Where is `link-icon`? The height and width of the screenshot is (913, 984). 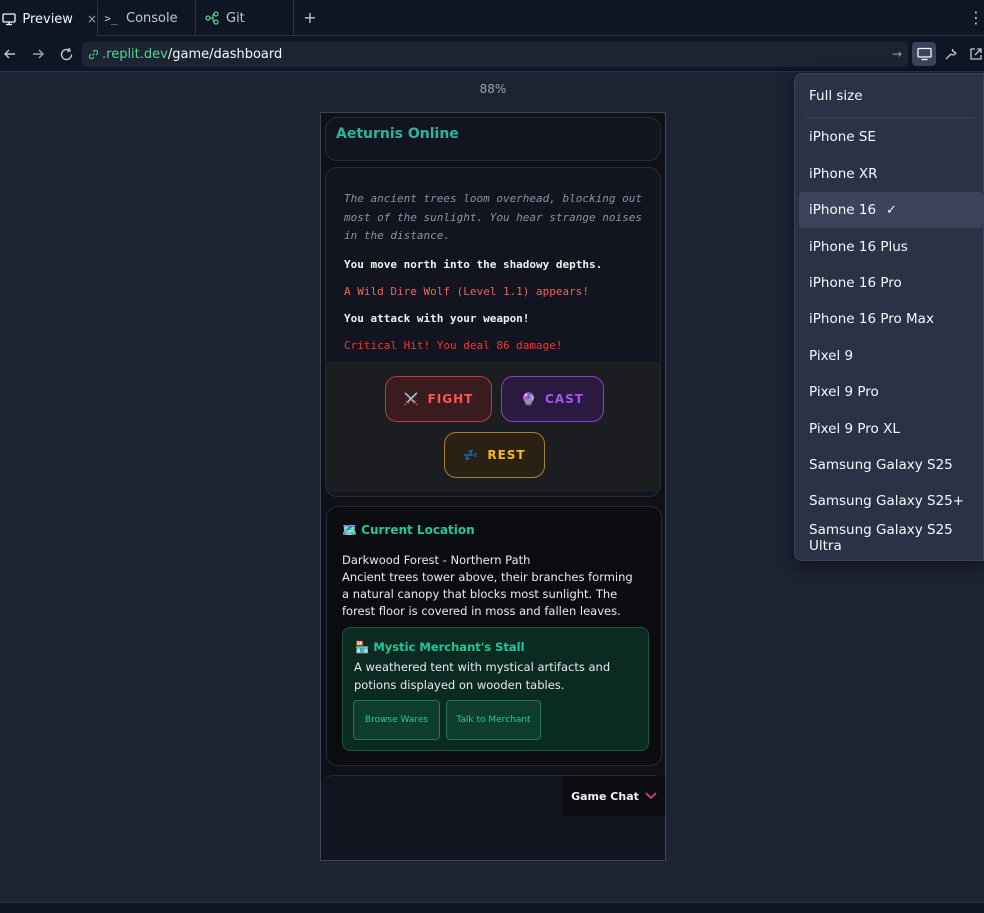 link-icon is located at coordinates (93, 54).